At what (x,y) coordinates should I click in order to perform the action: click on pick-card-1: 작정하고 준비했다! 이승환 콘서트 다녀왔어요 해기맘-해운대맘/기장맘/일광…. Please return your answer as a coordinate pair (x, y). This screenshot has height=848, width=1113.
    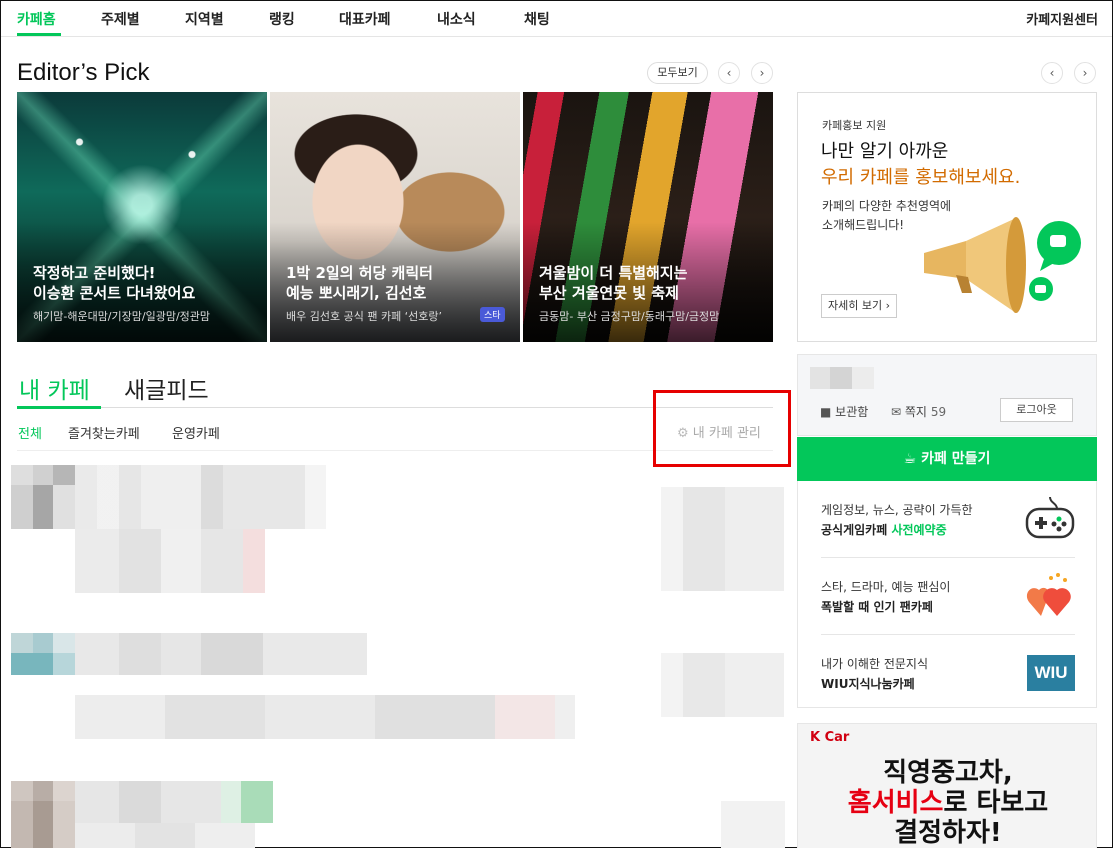
    Looking at the image, I should click on (142, 217).